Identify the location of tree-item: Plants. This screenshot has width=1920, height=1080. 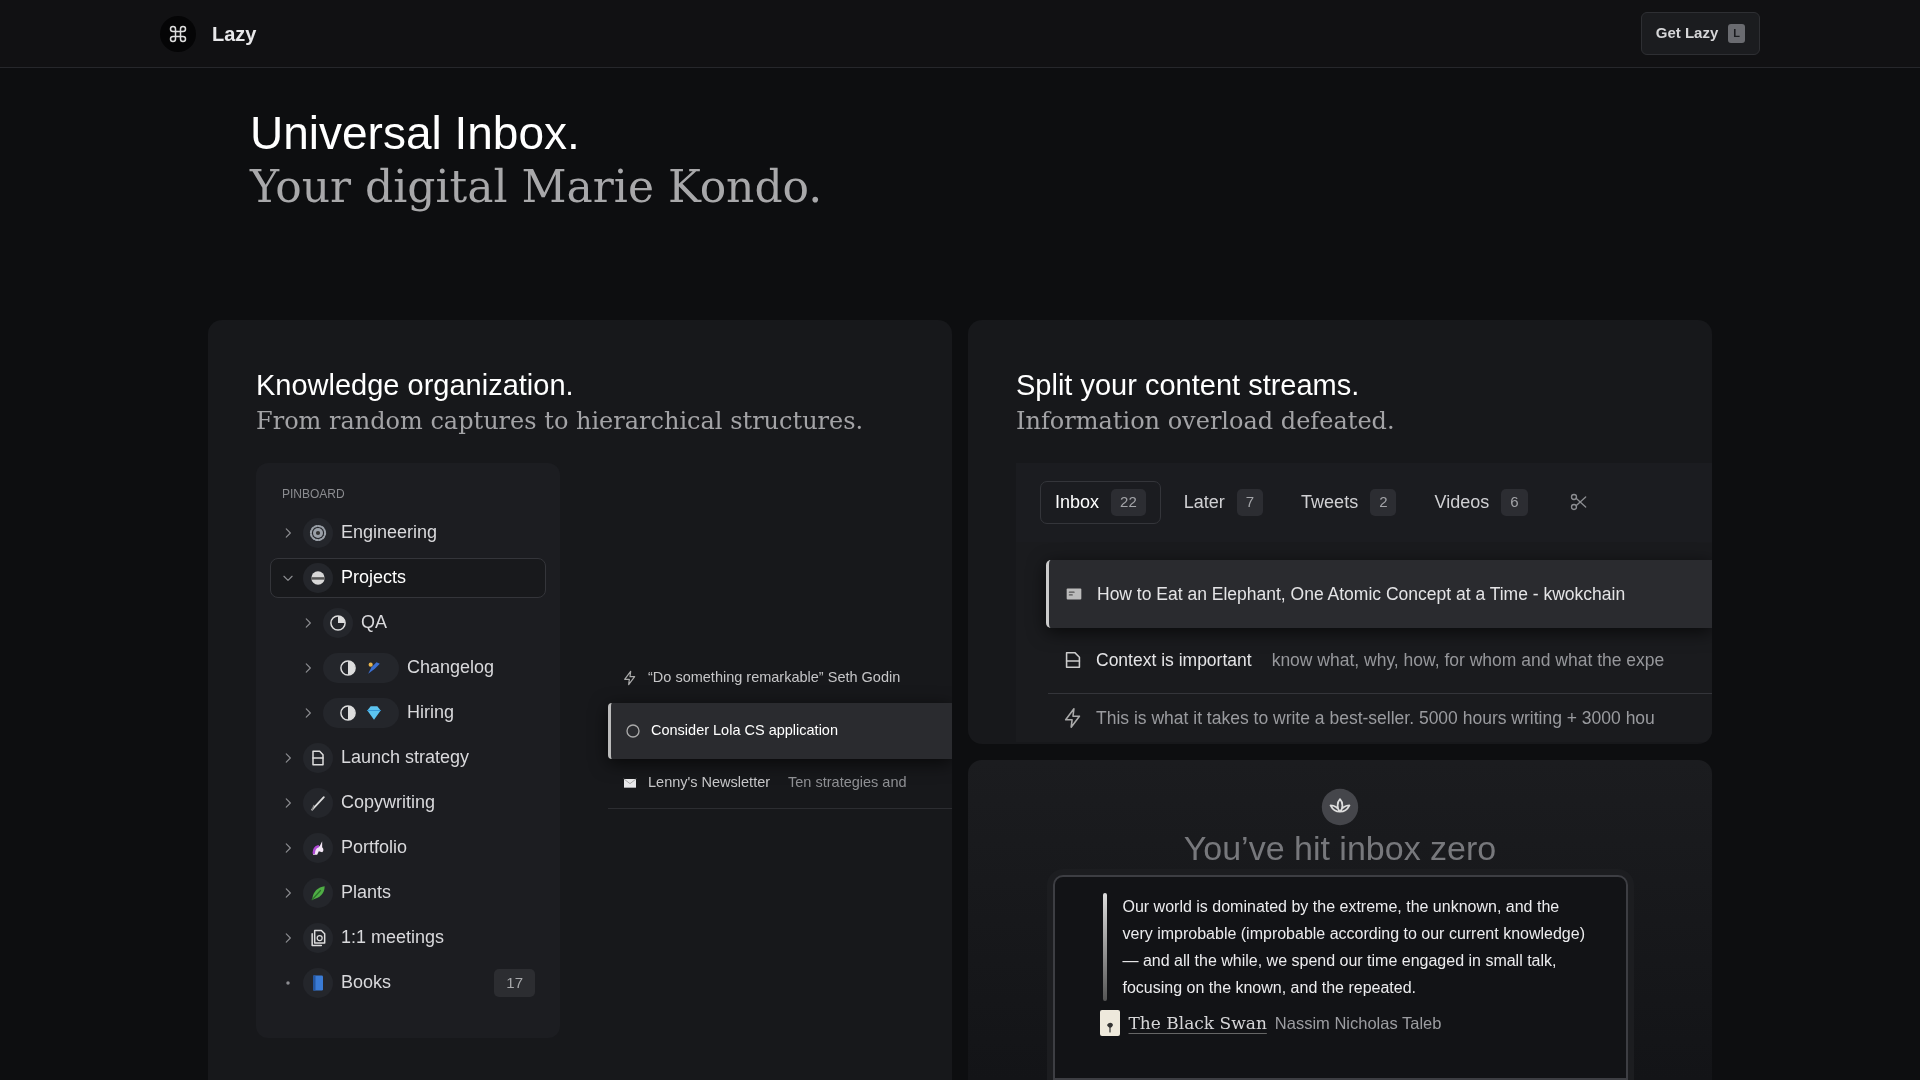
(408, 892).